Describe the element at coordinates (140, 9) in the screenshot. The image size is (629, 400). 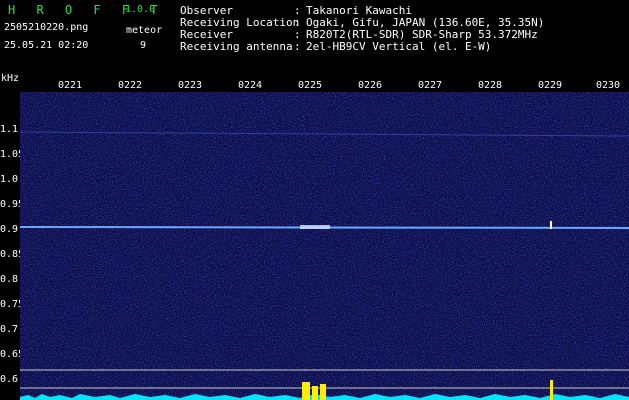
I see `app-version: 1.0.0` at that location.